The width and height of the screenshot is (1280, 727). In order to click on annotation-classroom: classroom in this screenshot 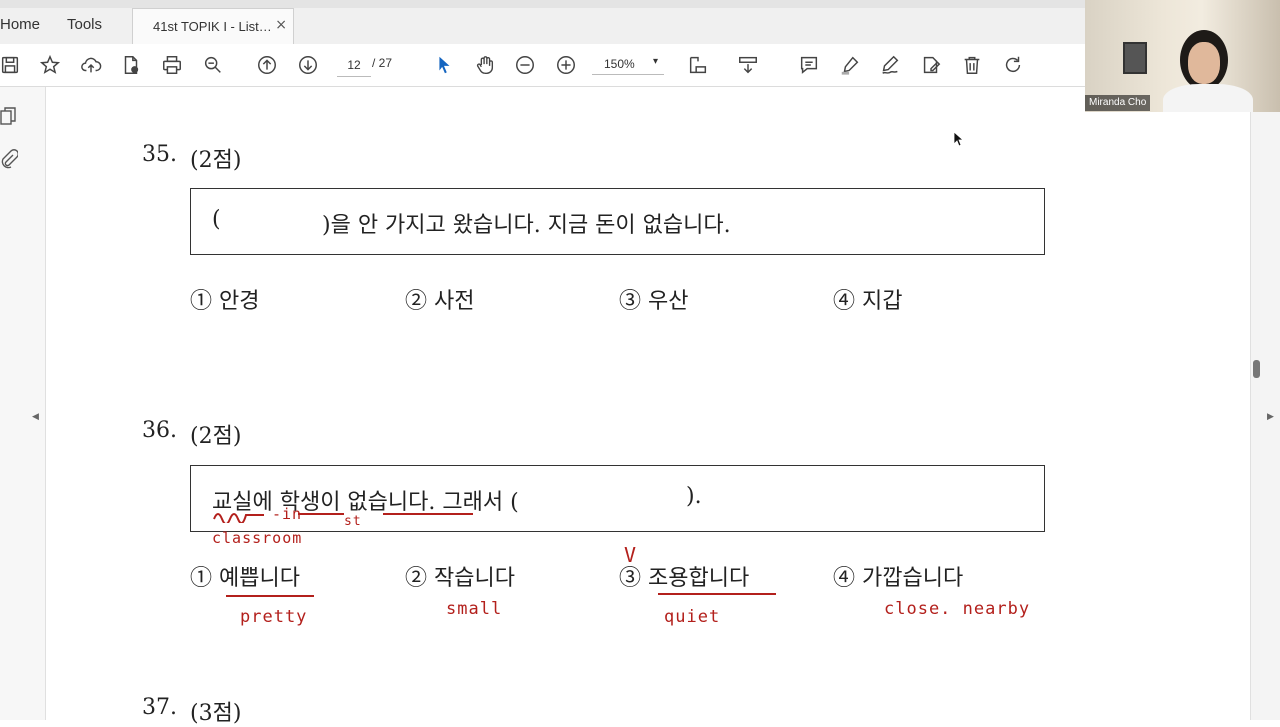, I will do `click(257, 538)`.